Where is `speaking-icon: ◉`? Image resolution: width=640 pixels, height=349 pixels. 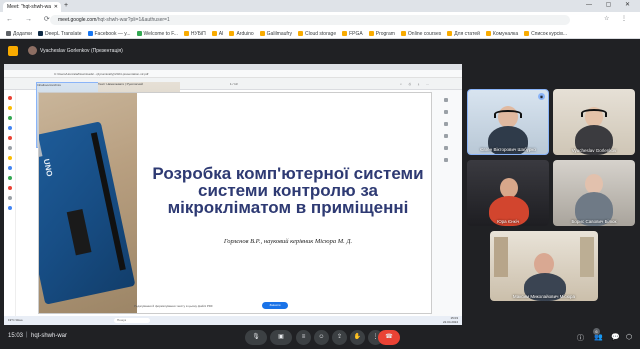 speaking-icon: ◉ is located at coordinates (541, 96).